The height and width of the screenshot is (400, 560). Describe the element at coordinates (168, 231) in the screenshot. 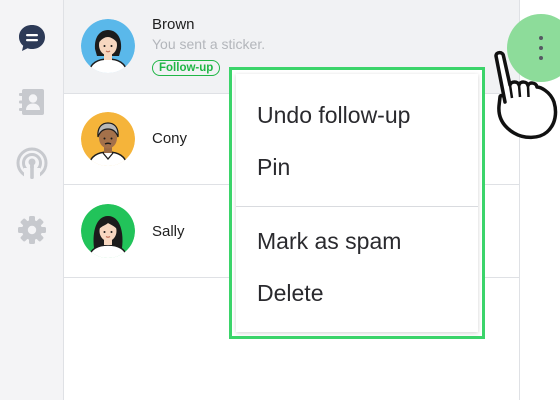

I see `chat-name: Sally` at that location.